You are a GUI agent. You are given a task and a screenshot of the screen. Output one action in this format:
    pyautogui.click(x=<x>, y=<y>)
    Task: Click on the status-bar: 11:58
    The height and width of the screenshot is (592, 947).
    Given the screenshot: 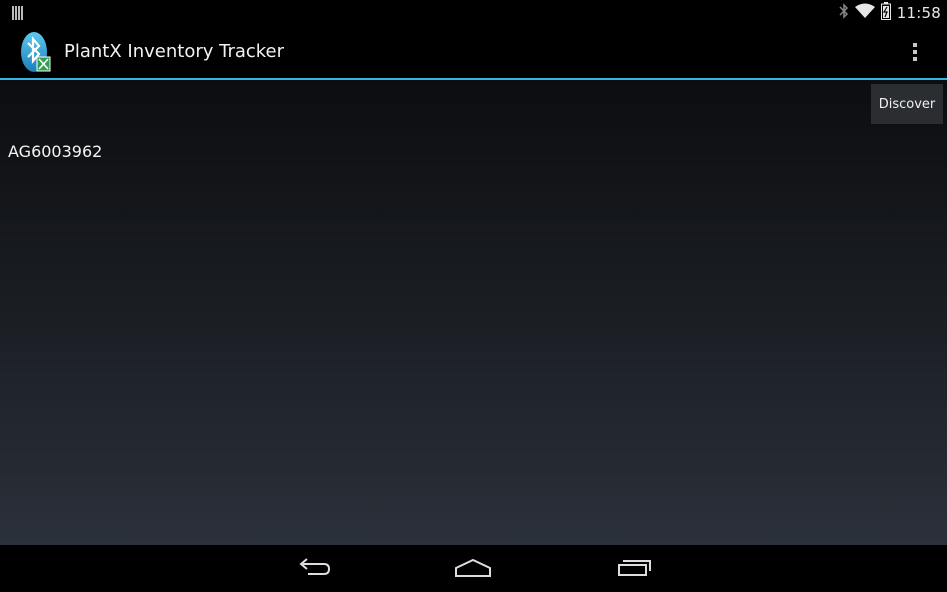 What is the action you would take?
    pyautogui.click(x=473, y=12)
    